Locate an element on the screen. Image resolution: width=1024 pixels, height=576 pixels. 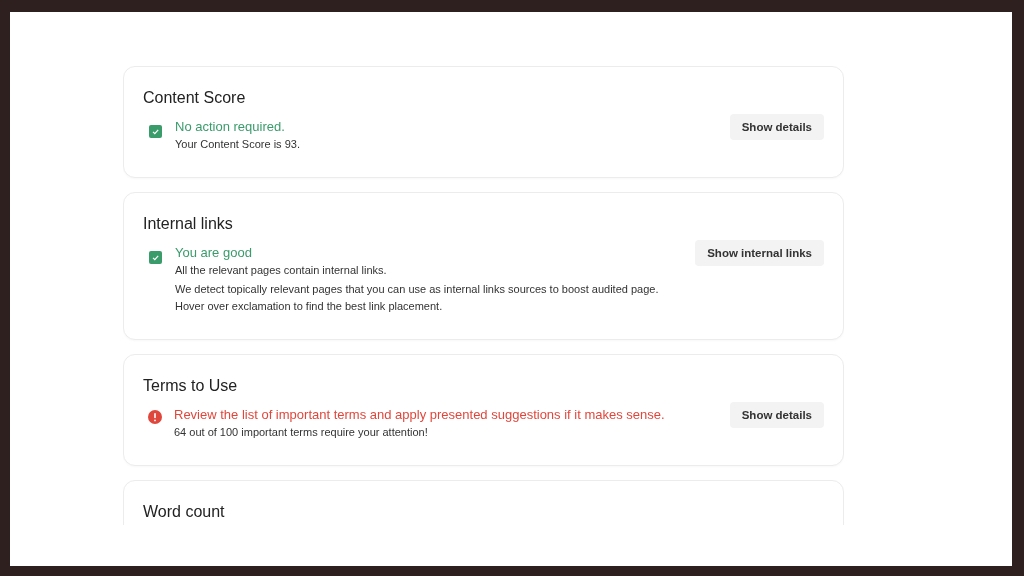
status-headline: You are good is located at coordinates (214, 252).